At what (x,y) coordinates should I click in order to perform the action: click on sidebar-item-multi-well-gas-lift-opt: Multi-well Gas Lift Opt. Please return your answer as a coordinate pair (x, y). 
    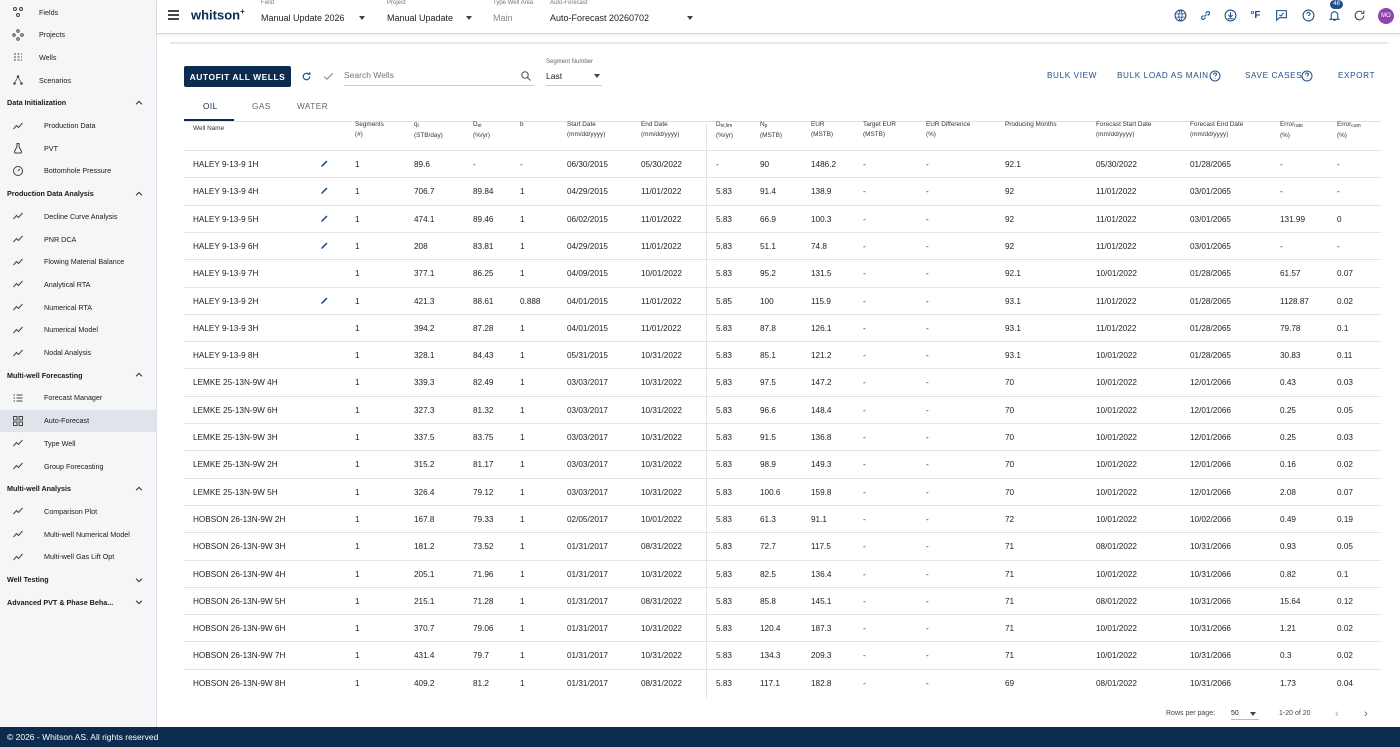
    Looking at the image, I should click on (78, 557).